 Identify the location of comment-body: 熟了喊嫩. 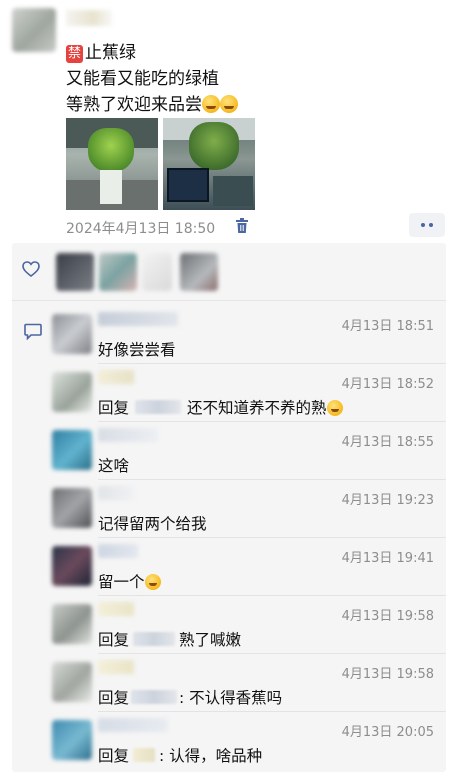
(210, 640).